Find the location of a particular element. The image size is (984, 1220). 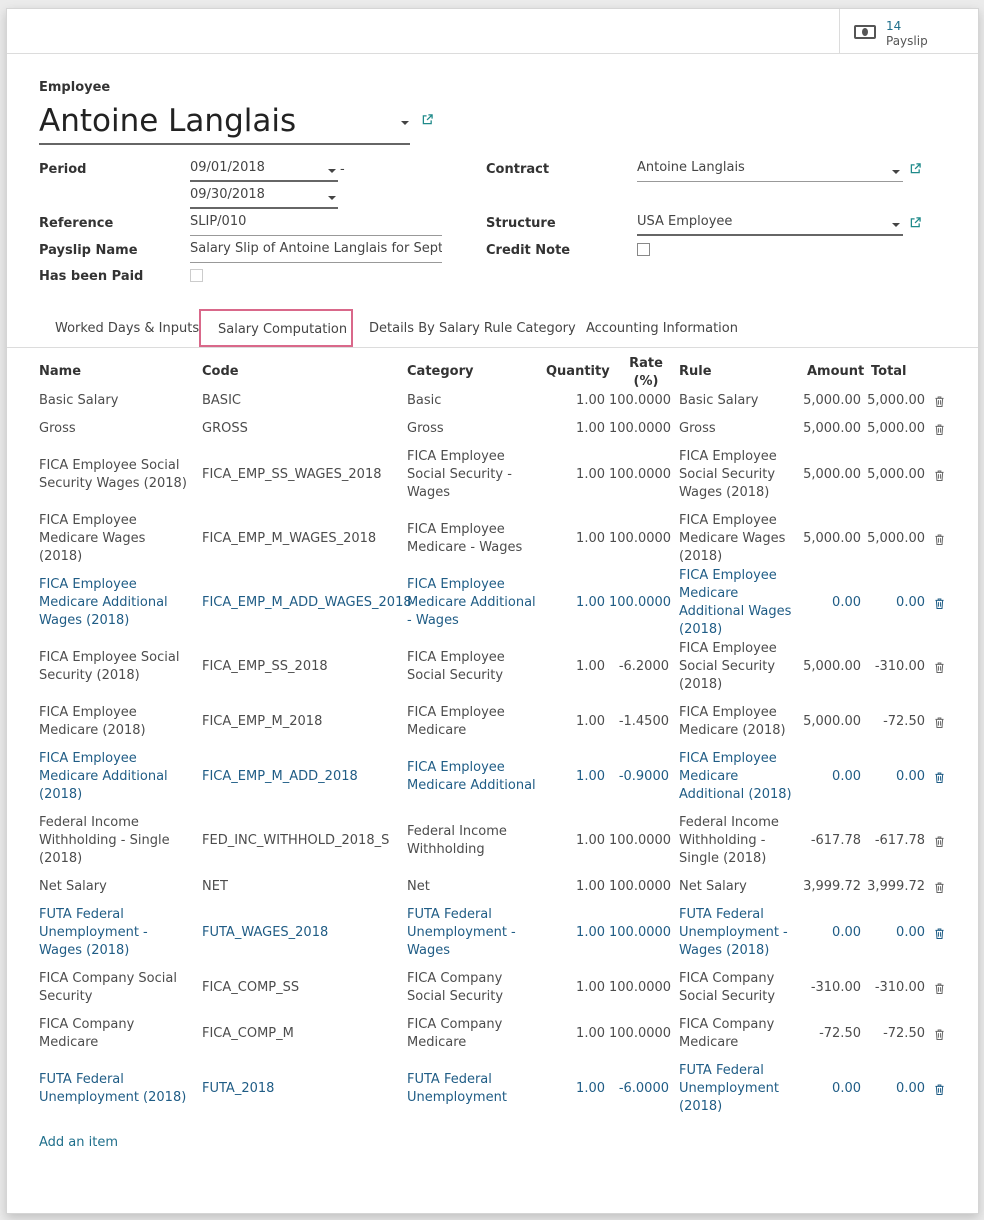

cell-category: FICA Employee Social Security is located at coordinates (456, 666).